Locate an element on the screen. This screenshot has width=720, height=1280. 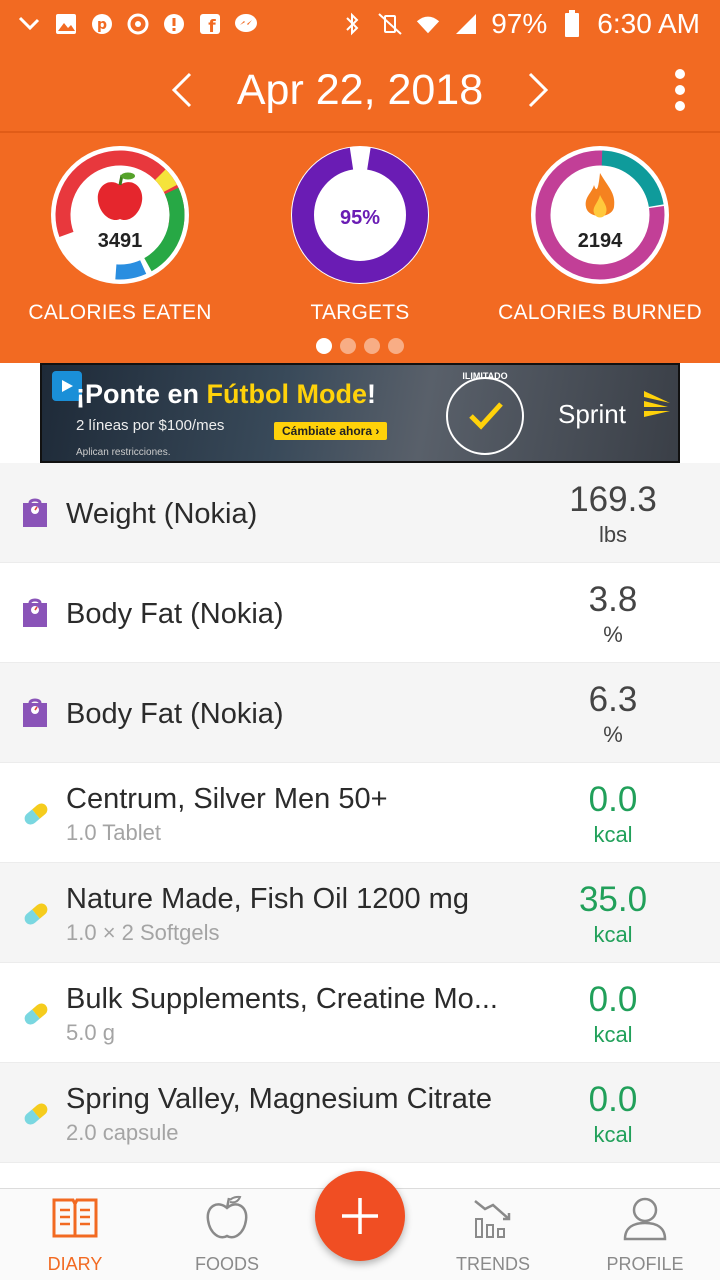
trends-chart-icon is located at coordinates (493, 1218).